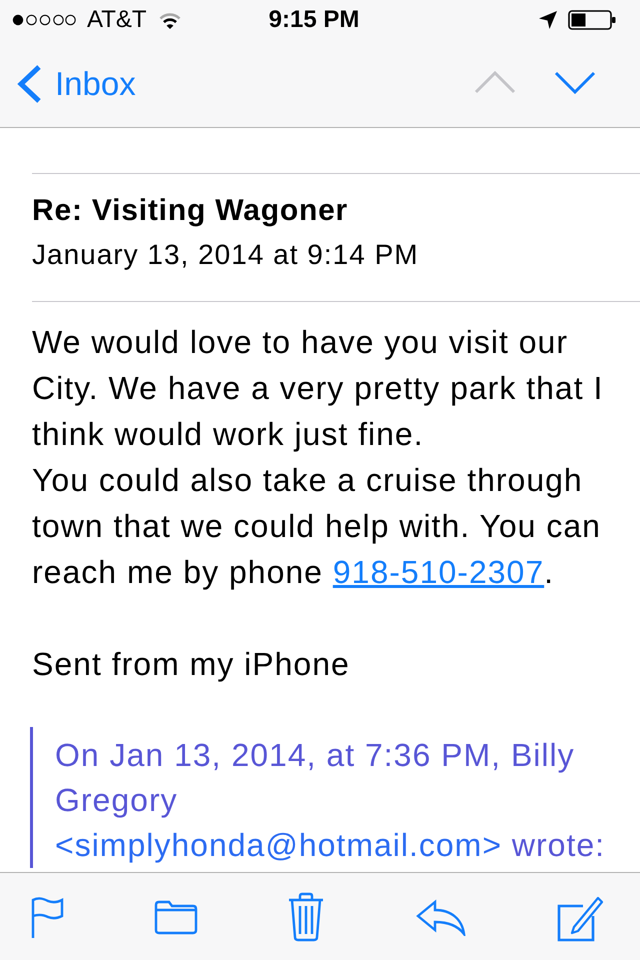 The image size is (640, 960). Describe the element at coordinates (438, 572) in the screenshot. I see `phone-link: 918-510-2307` at that location.